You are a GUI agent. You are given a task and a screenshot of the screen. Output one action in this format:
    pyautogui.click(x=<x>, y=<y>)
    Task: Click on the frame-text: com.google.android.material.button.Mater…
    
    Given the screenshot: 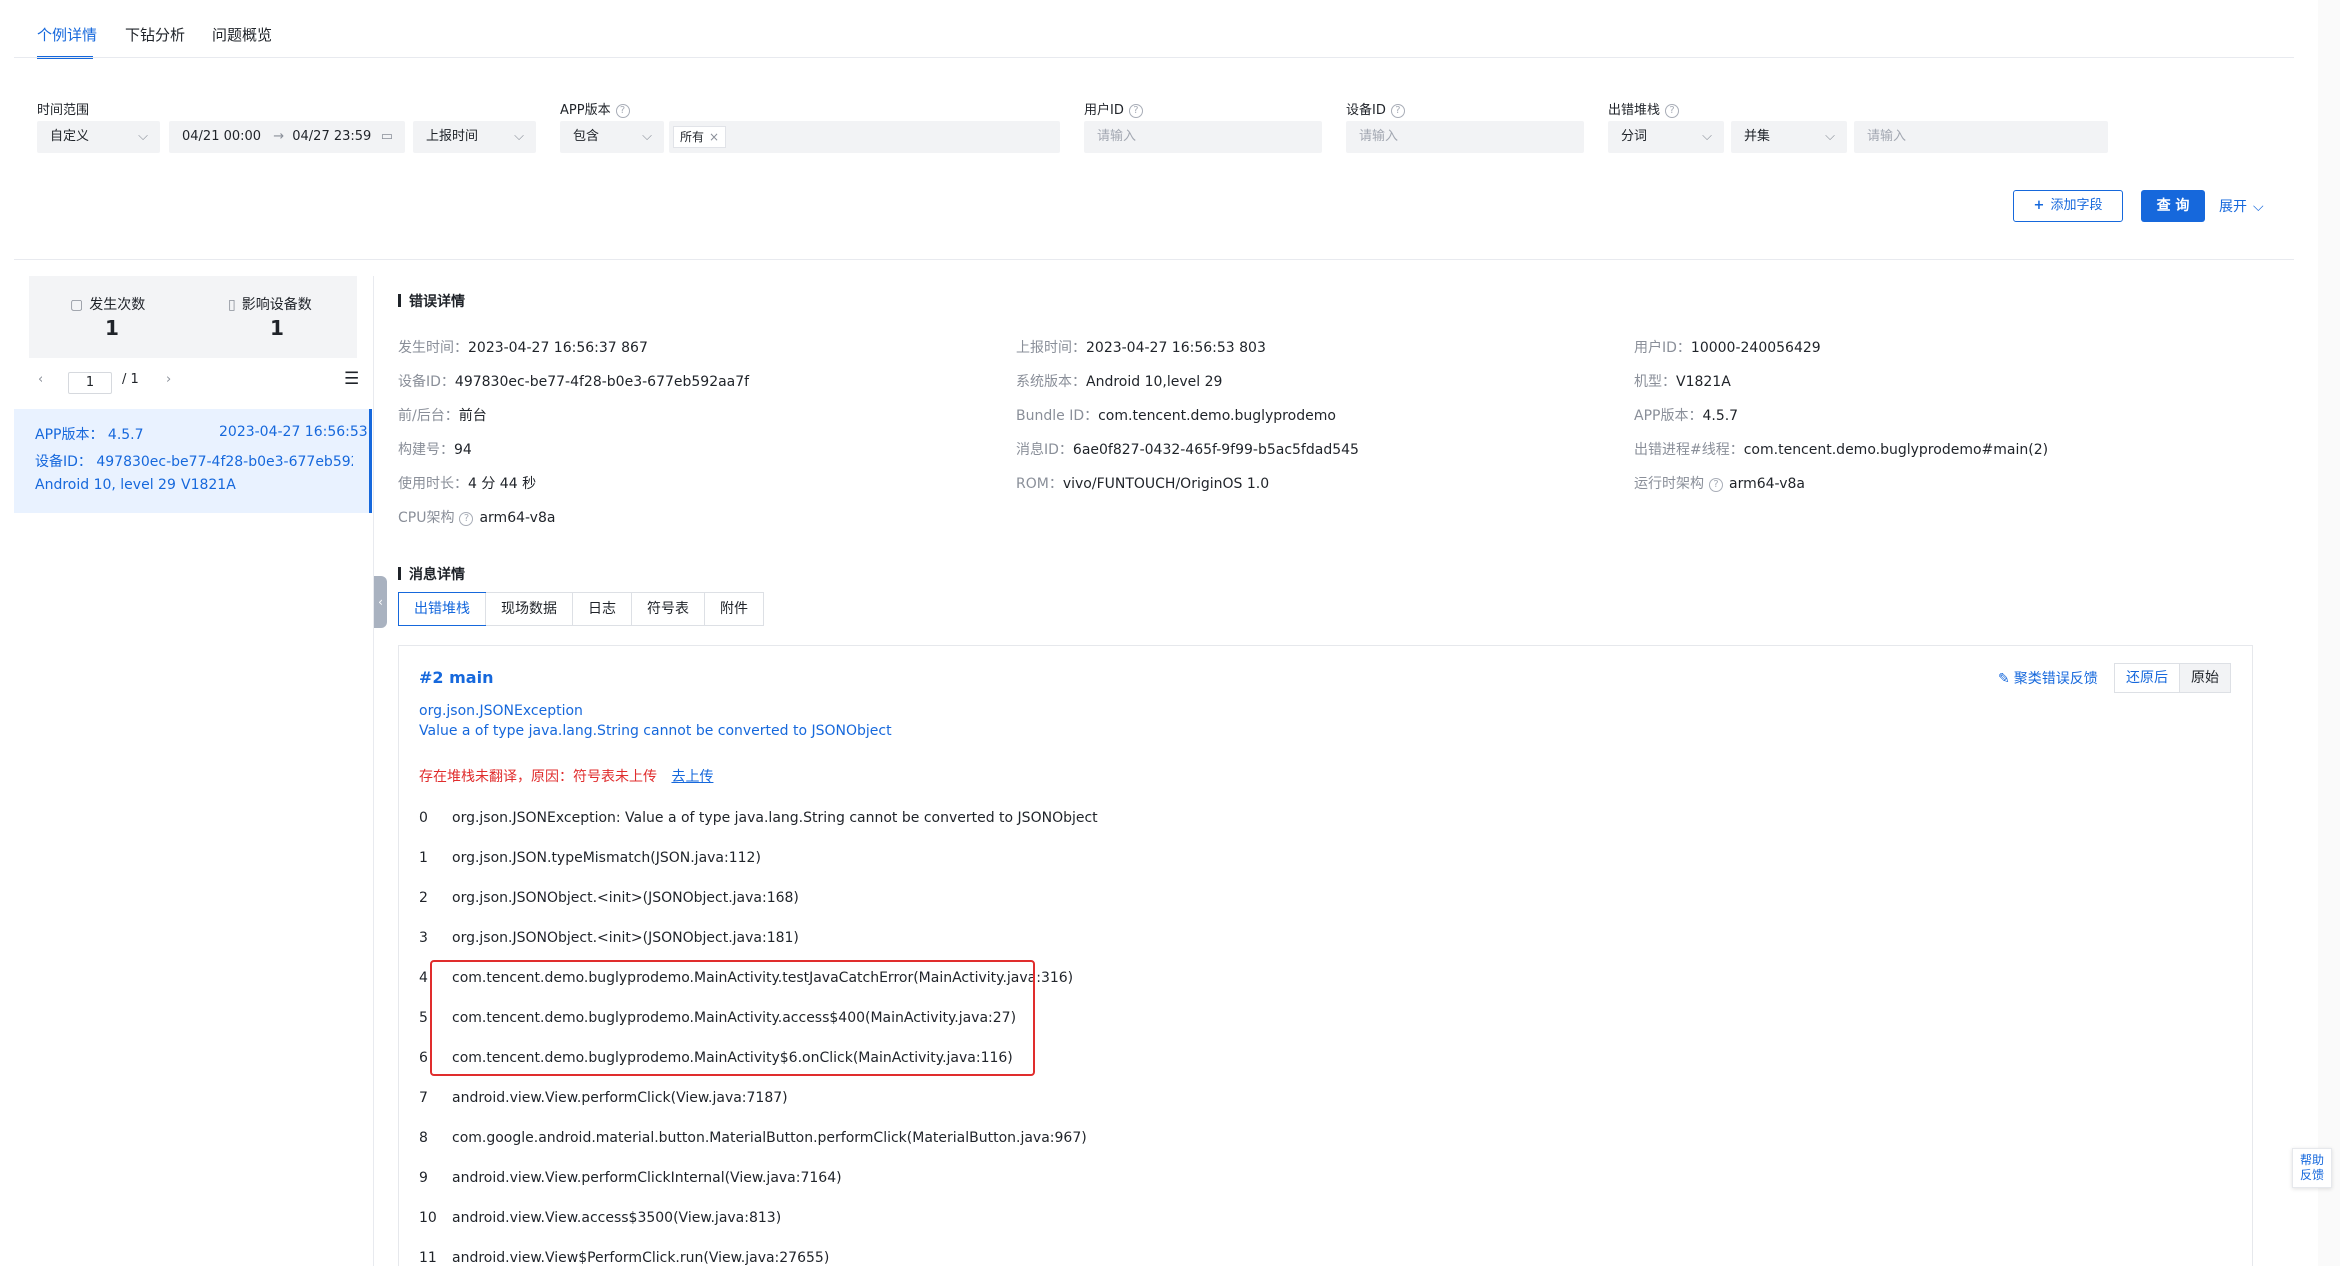 What is the action you would take?
    pyautogui.click(x=769, y=1138)
    